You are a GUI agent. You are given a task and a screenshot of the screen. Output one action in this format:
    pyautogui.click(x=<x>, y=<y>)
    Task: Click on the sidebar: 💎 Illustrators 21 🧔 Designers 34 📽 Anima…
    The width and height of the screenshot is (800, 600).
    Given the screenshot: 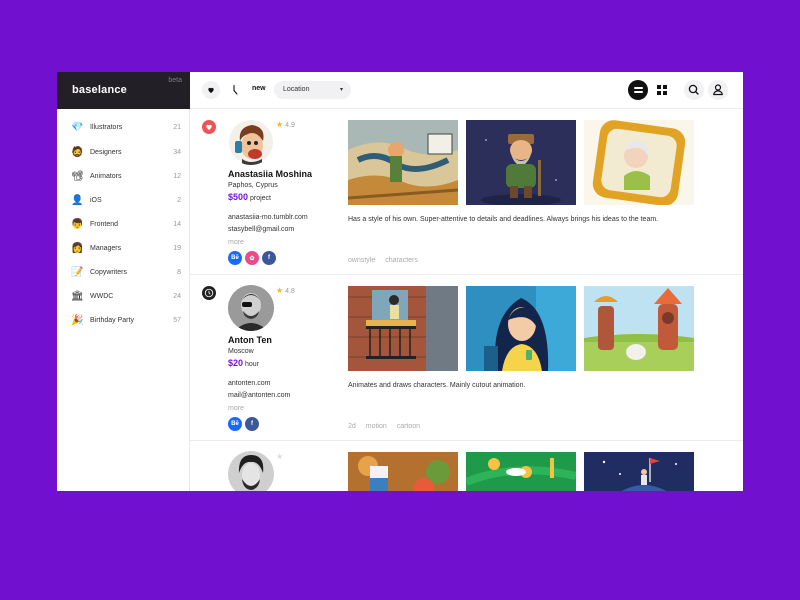 What is the action you would take?
    pyautogui.click(x=123, y=300)
    